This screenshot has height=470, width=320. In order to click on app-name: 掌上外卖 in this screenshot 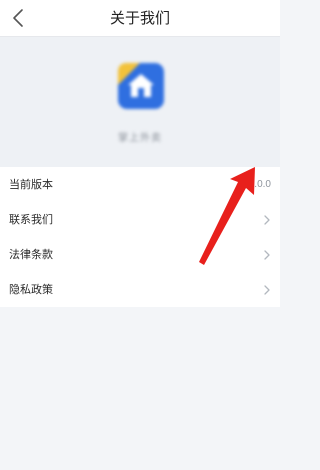, I will do `click(140, 138)`.